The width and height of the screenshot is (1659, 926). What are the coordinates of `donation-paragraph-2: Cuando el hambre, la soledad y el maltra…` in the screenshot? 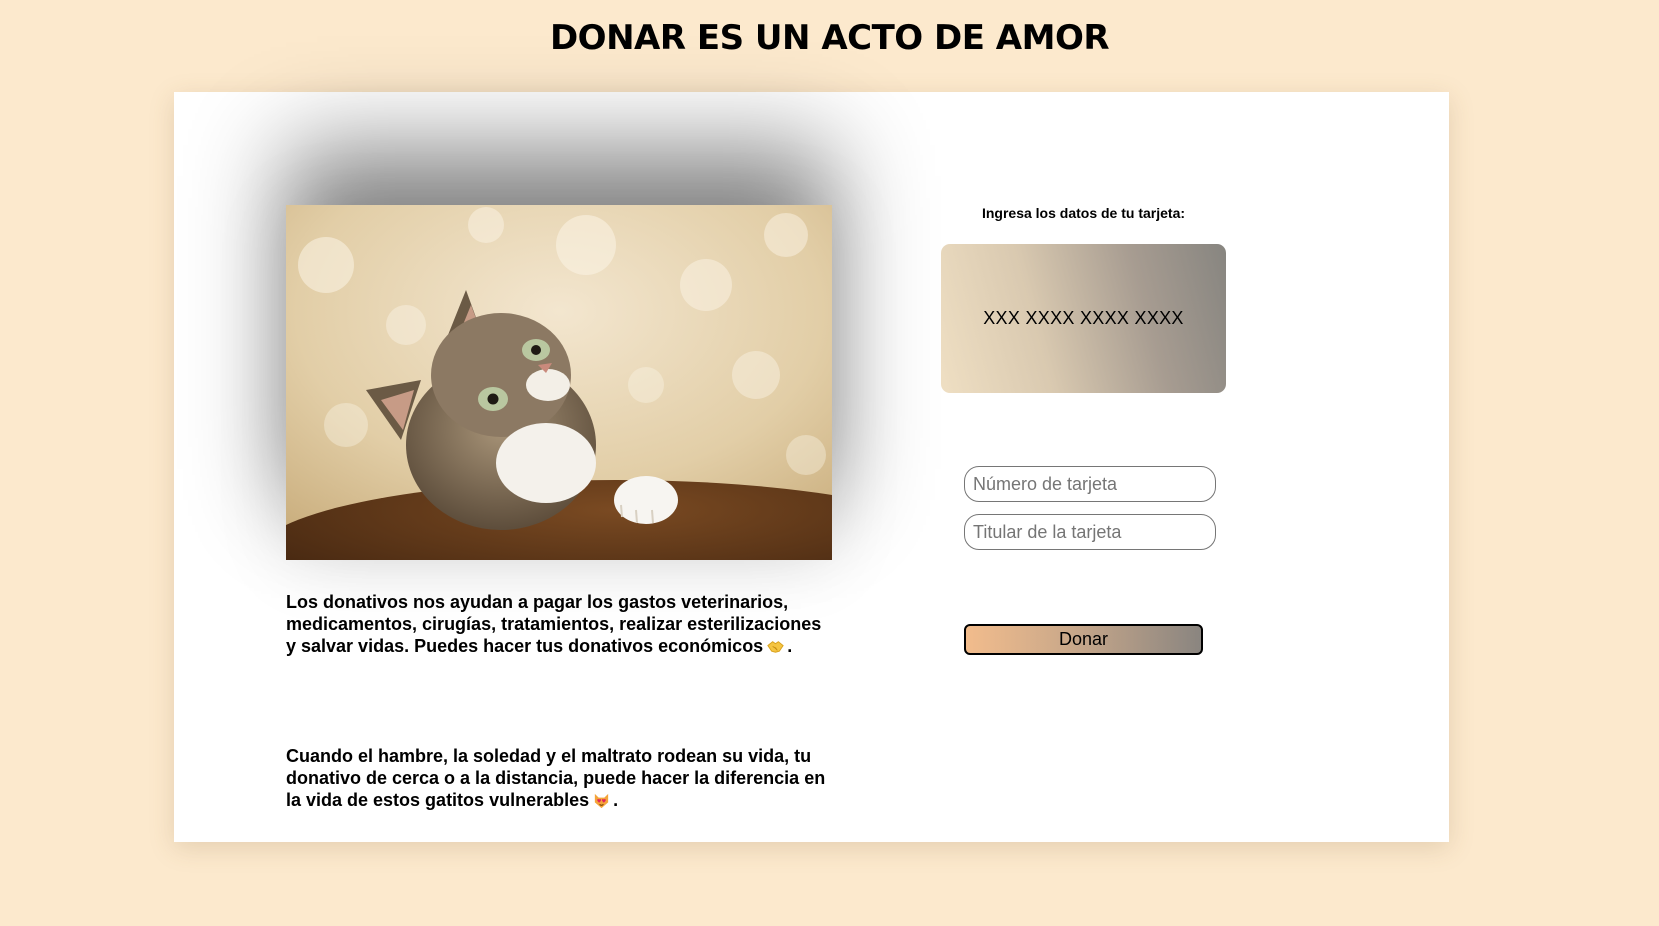 It's located at (560, 778).